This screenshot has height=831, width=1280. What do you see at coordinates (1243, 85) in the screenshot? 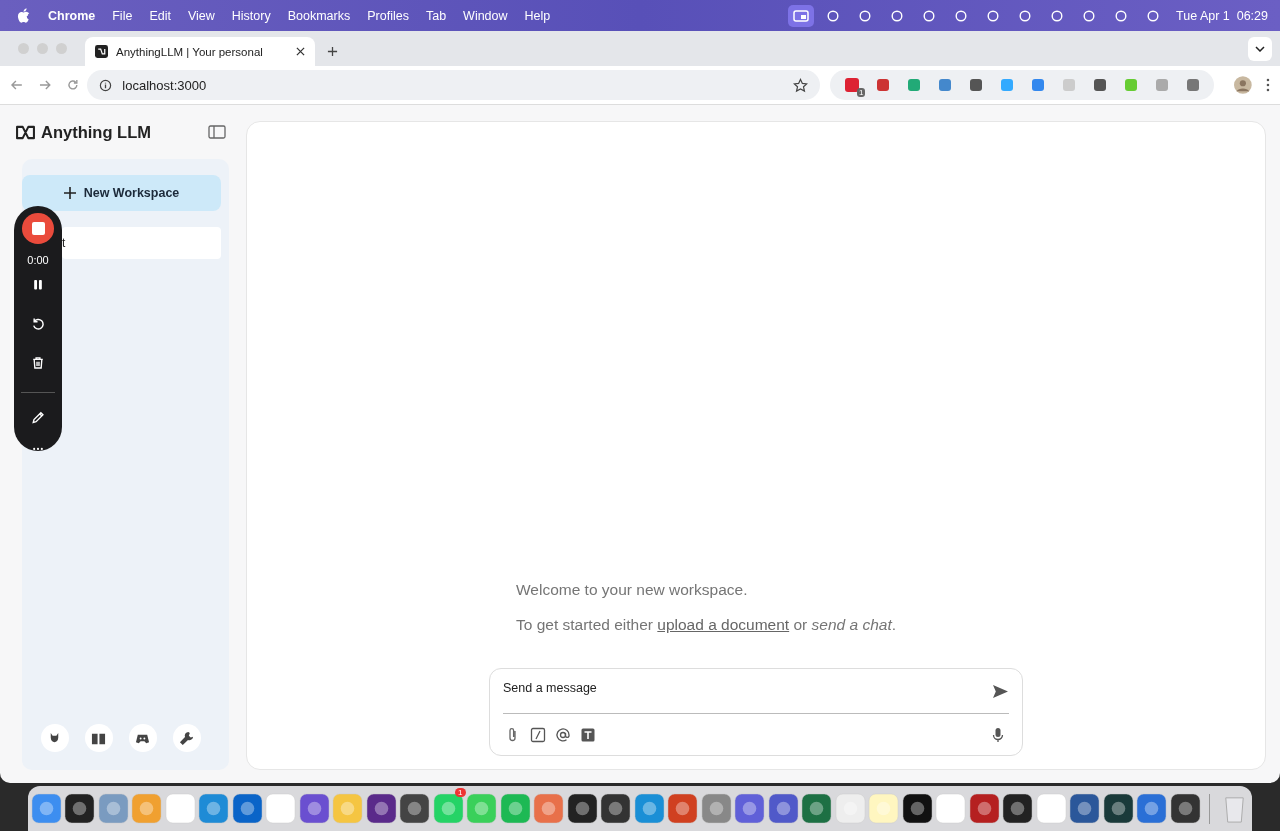
I see `profile-avatar-icon` at bounding box center [1243, 85].